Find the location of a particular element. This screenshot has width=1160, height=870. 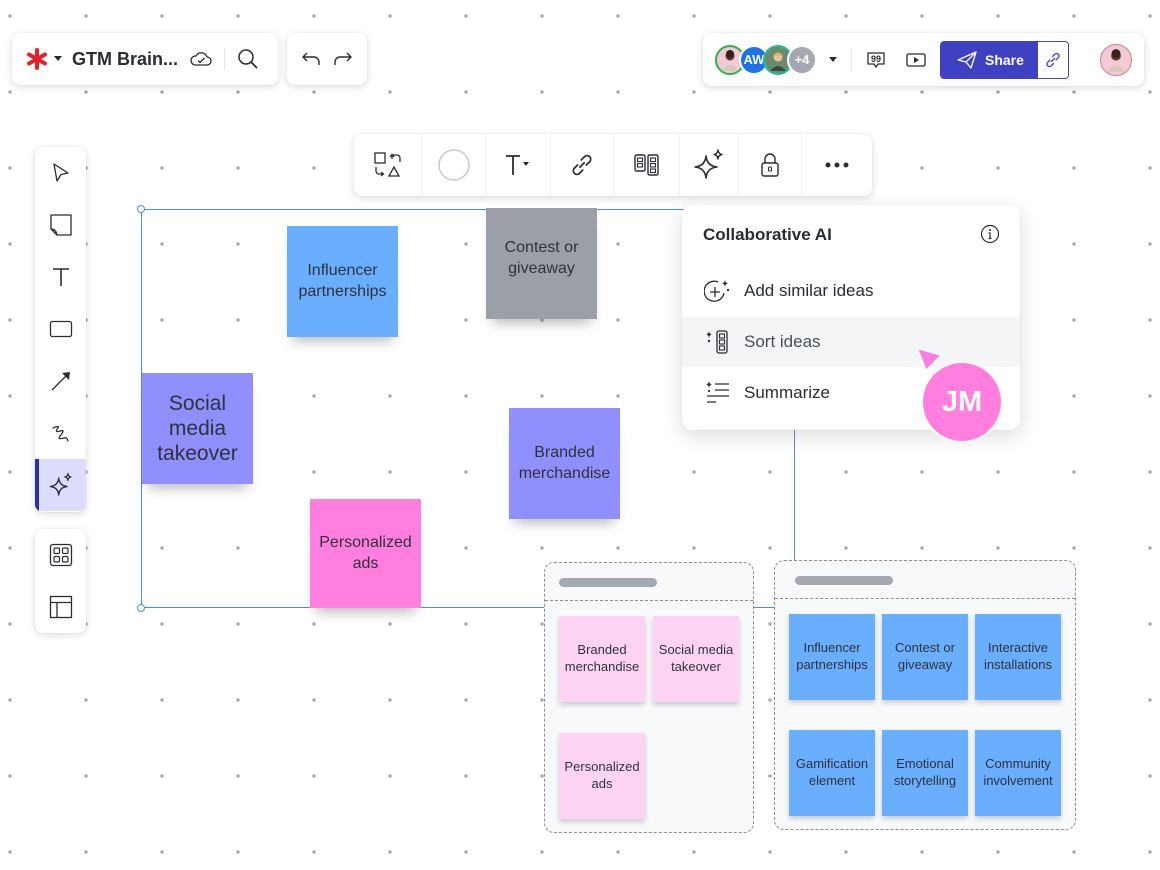

arrow-icon is located at coordinates (60, 381).